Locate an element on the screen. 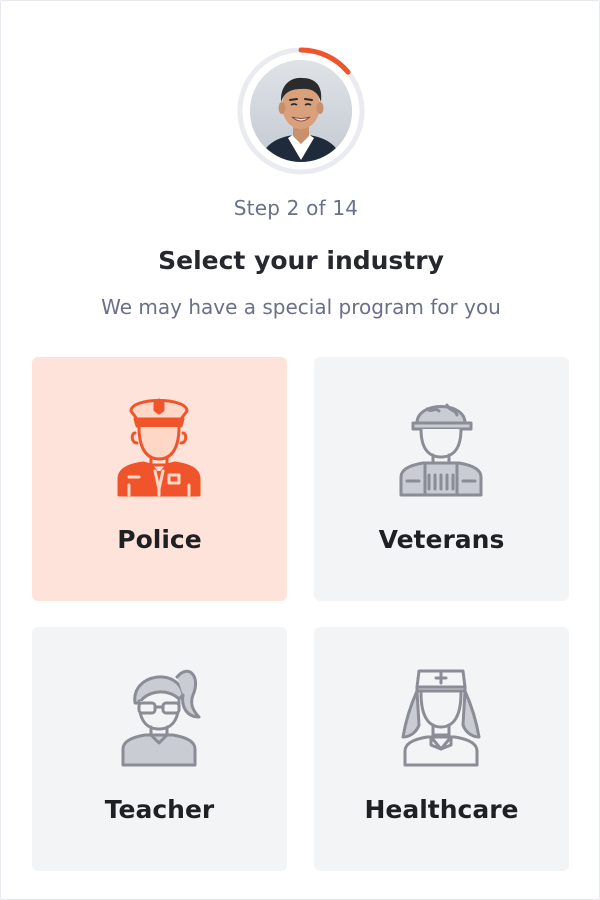  option-label: Healthcare is located at coordinates (441, 809).